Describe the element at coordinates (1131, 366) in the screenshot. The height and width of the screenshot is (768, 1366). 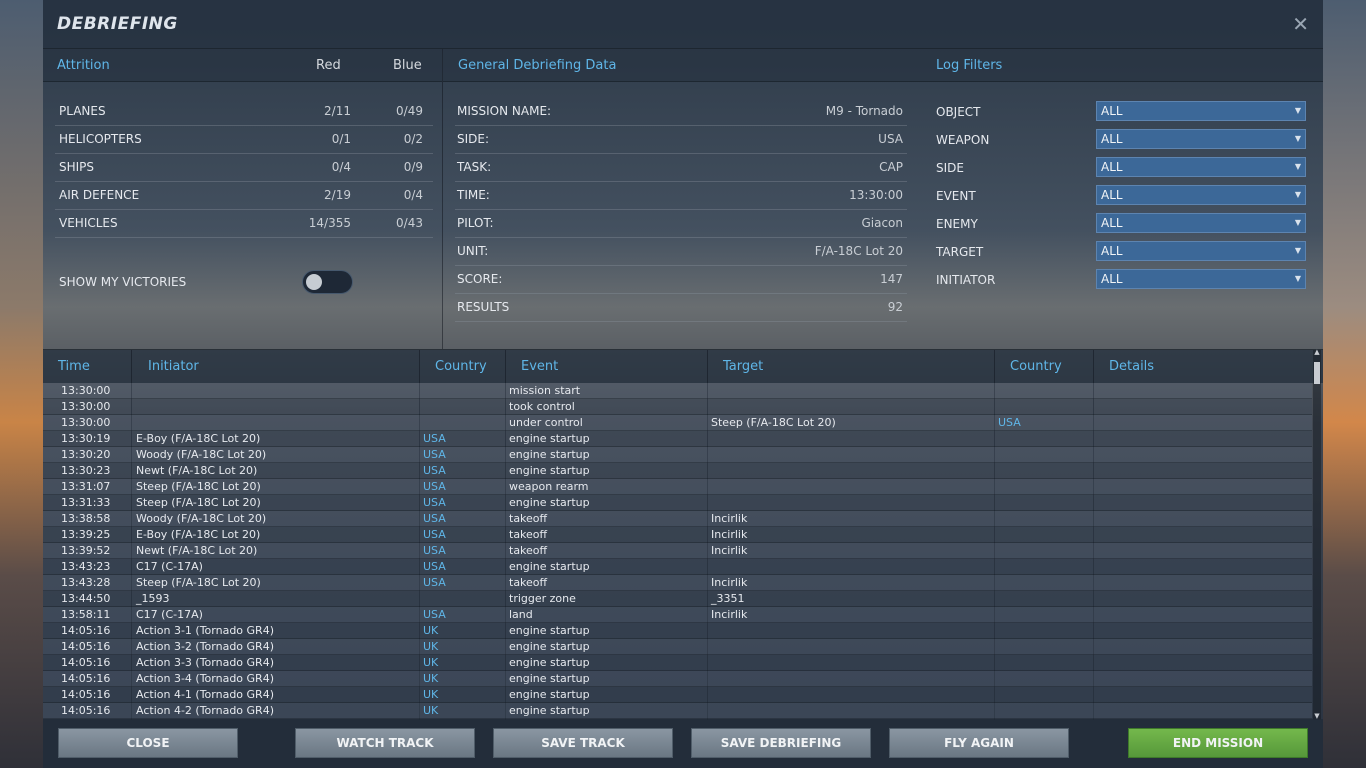
I see `col-details: Details` at that location.